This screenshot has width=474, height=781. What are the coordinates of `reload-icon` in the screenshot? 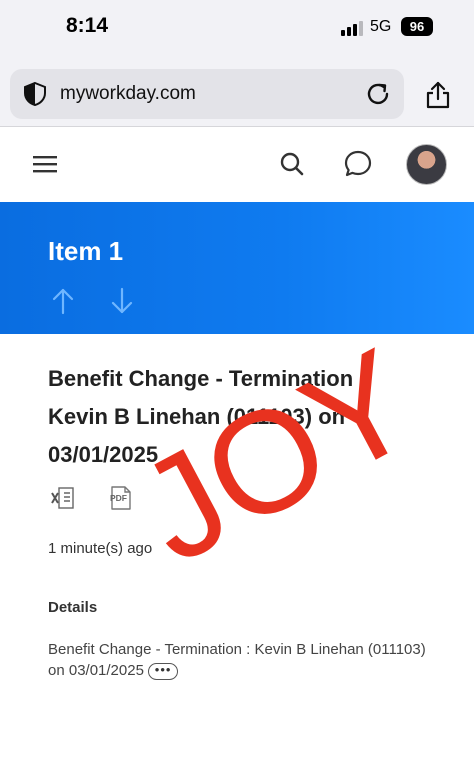 It's located at (378, 94).